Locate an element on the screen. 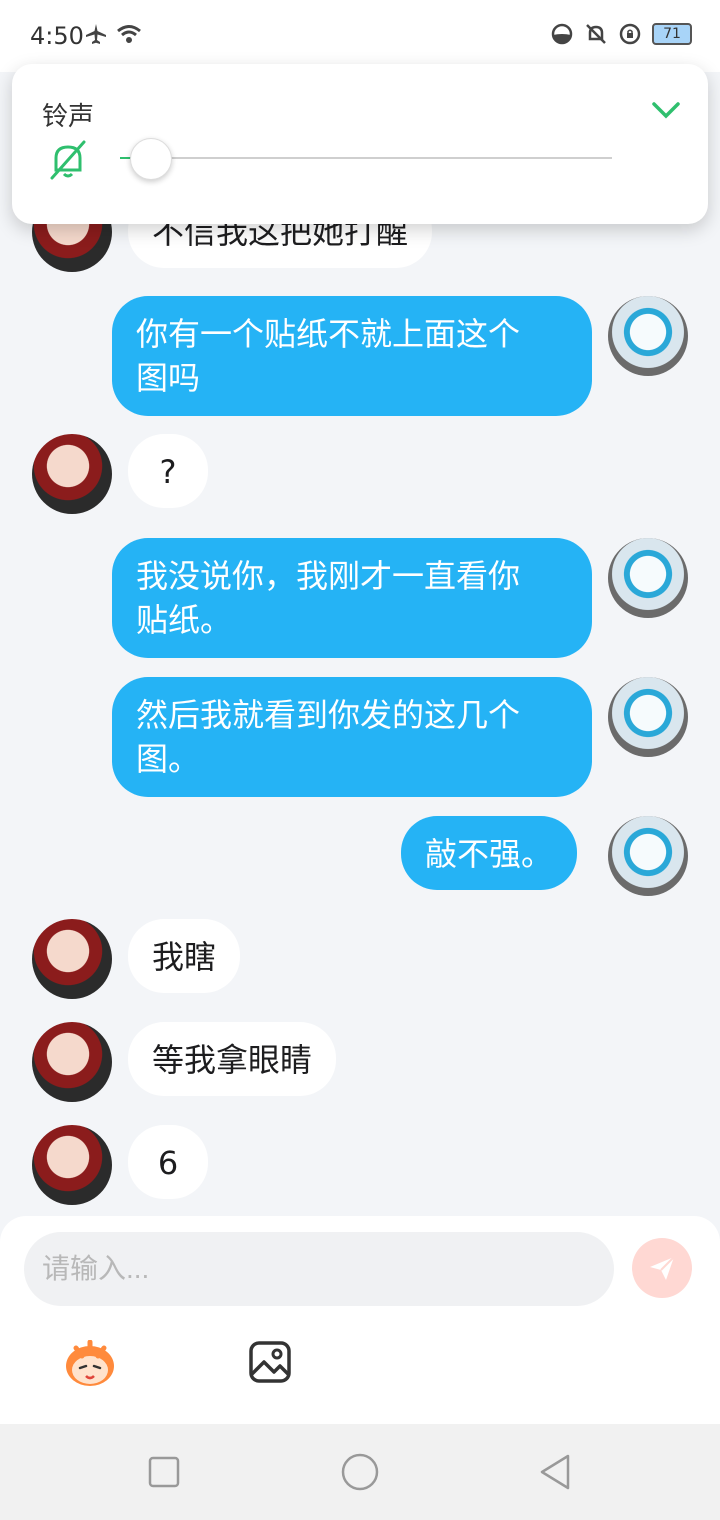  message-text: 等我拿眼睛 is located at coordinates (232, 1060).